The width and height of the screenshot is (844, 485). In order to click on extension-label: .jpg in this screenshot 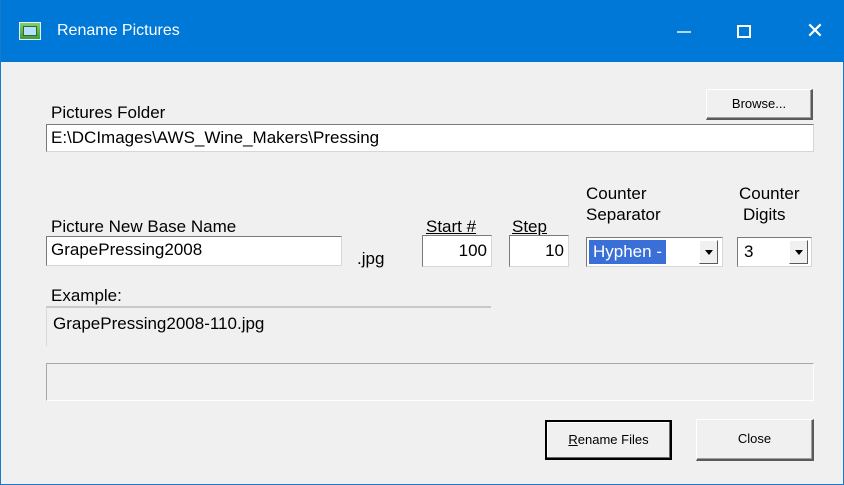, I will do `click(371, 258)`.